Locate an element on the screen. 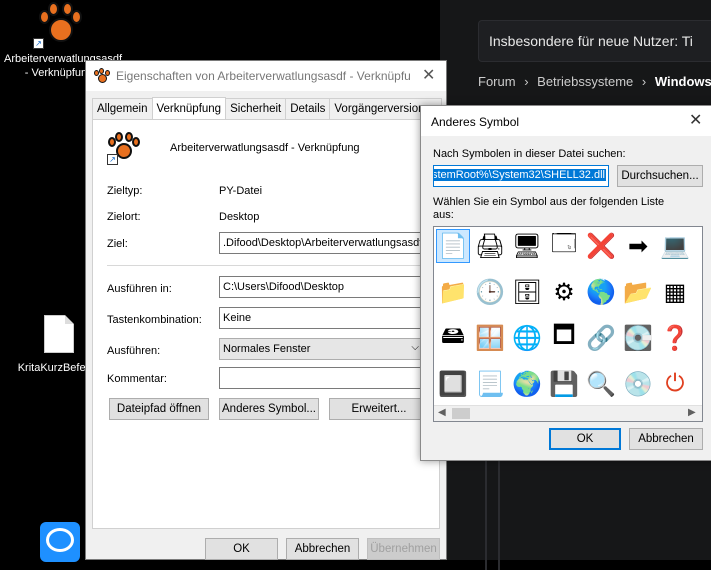 This screenshot has width=711, height=570. drive-icon: 🖴 is located at coordinates (453, 338).